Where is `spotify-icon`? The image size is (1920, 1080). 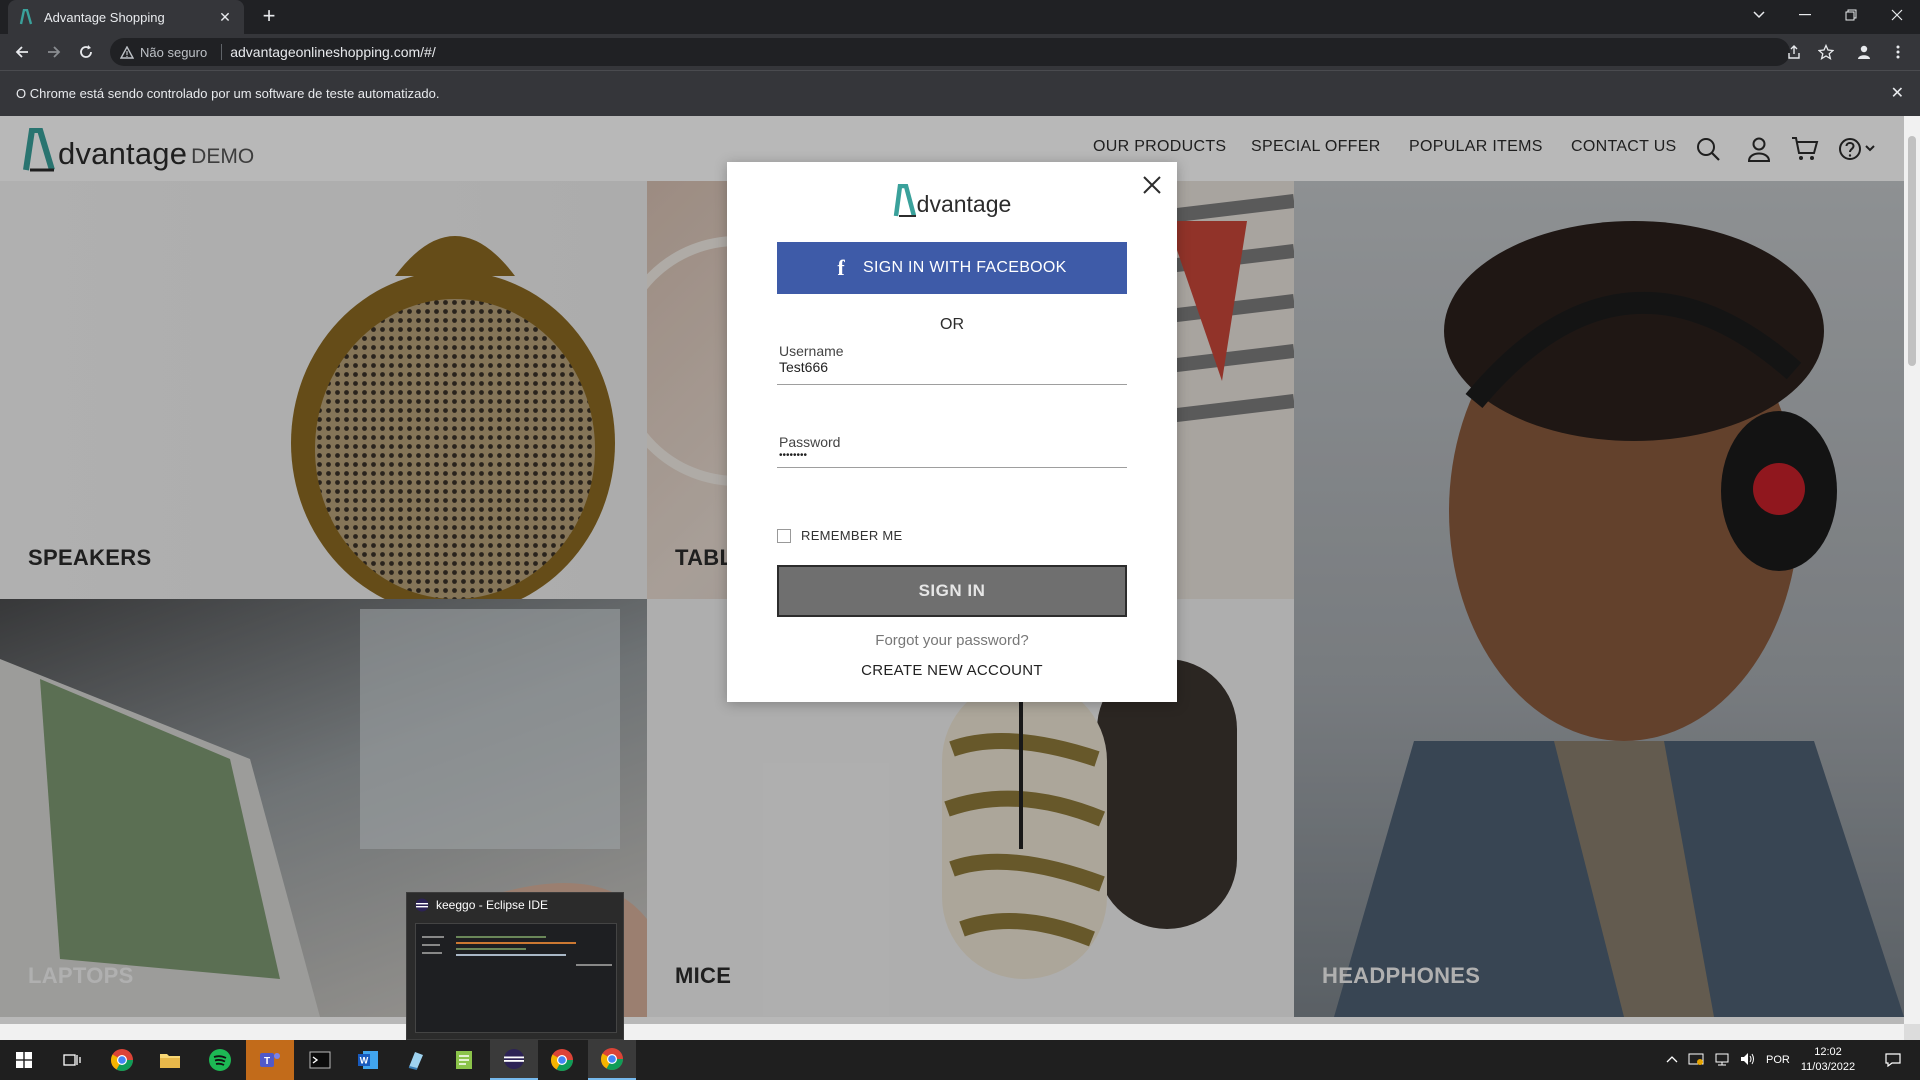
spotify-icon is located at coordinates (220, 1060).